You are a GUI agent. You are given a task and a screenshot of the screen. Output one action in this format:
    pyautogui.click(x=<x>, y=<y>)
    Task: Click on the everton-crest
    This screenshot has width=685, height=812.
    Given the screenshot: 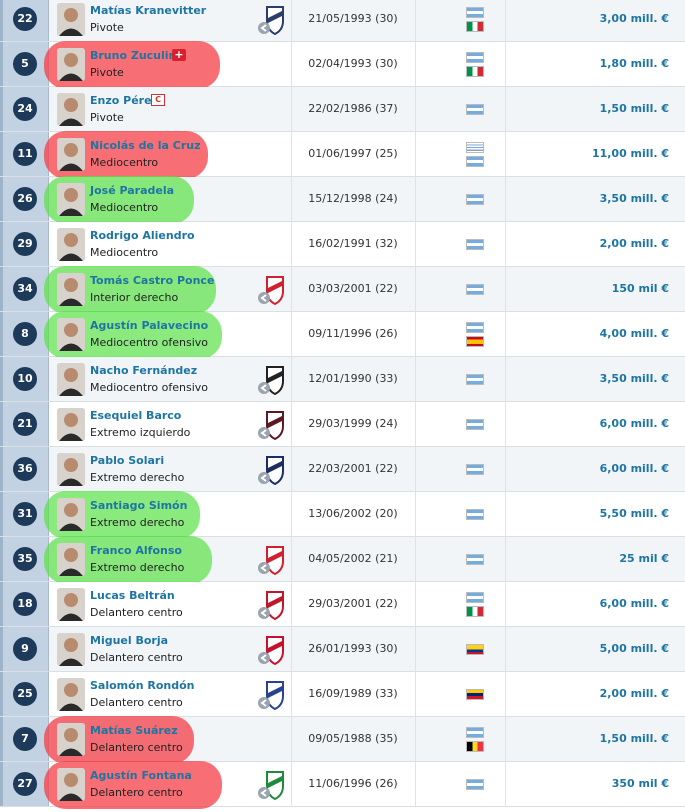 What is the action you would take?
    pyautogui.click(x=272, y=696)
    